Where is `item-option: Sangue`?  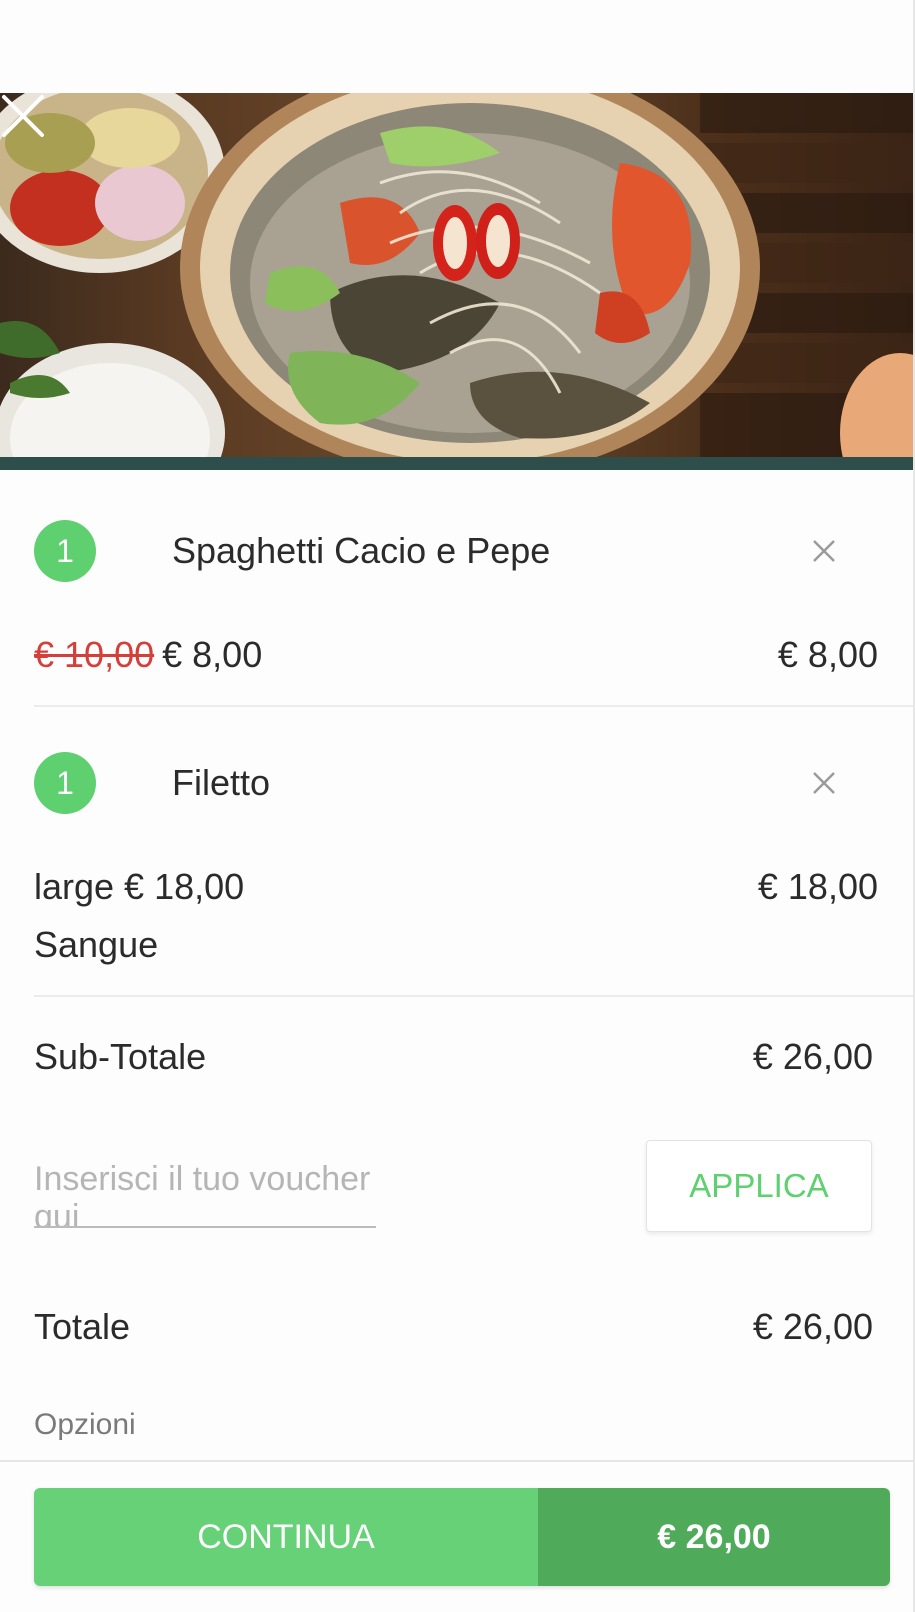
item-option: Sangue is located at coordinates (96, 944).